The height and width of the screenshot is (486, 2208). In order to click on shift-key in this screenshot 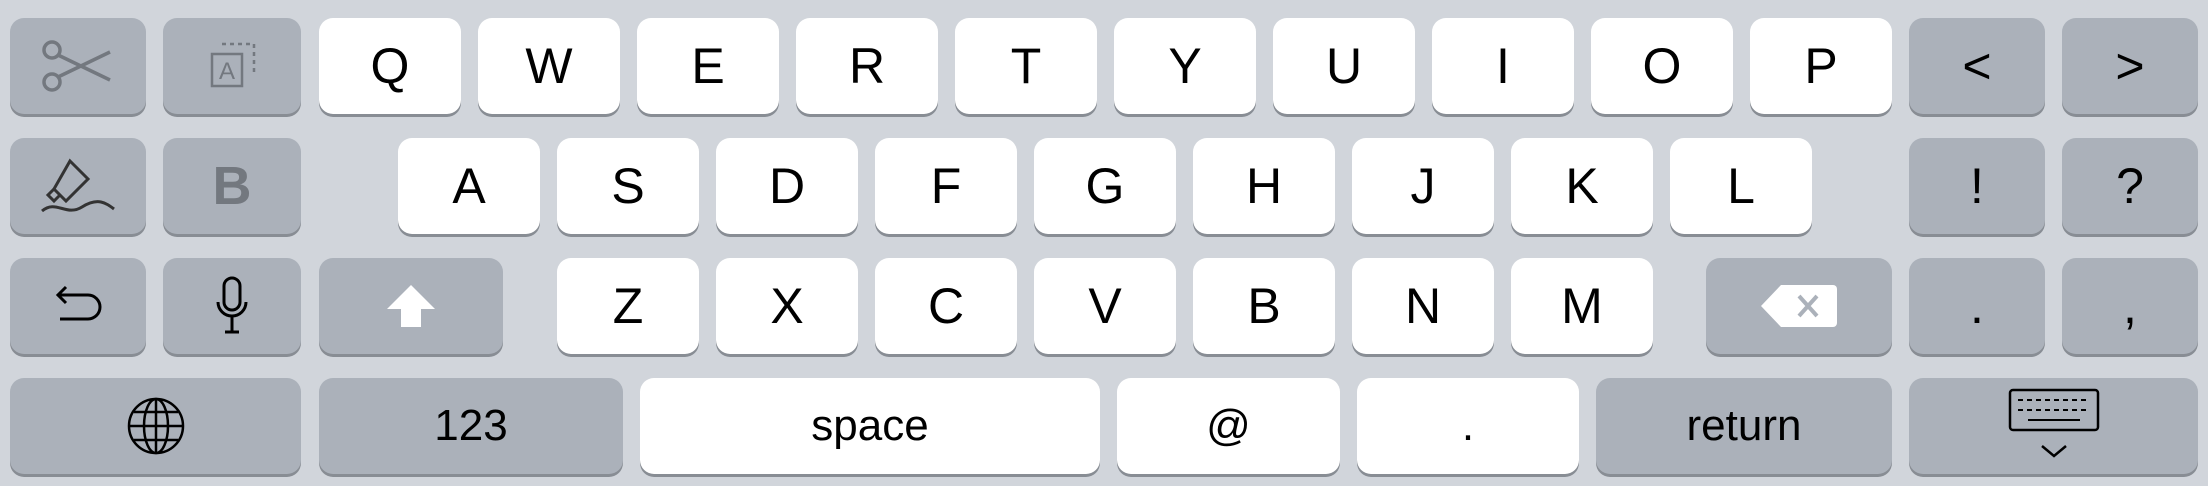, I will do `click(411, 306)`.